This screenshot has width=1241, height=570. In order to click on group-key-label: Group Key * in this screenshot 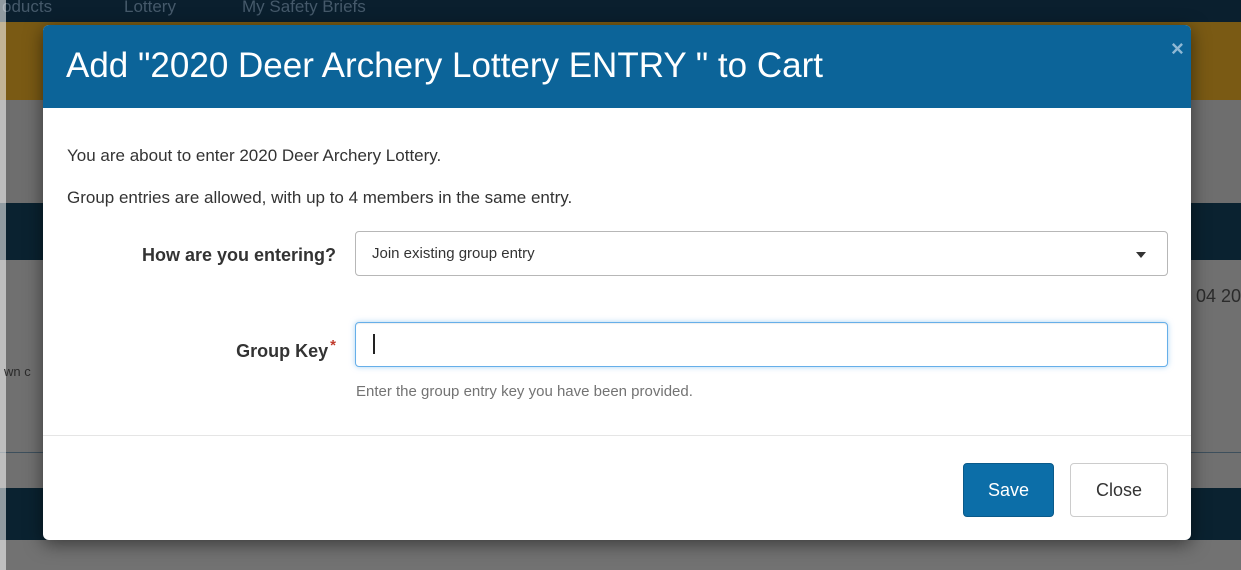, I will do `click(224, 351)`.